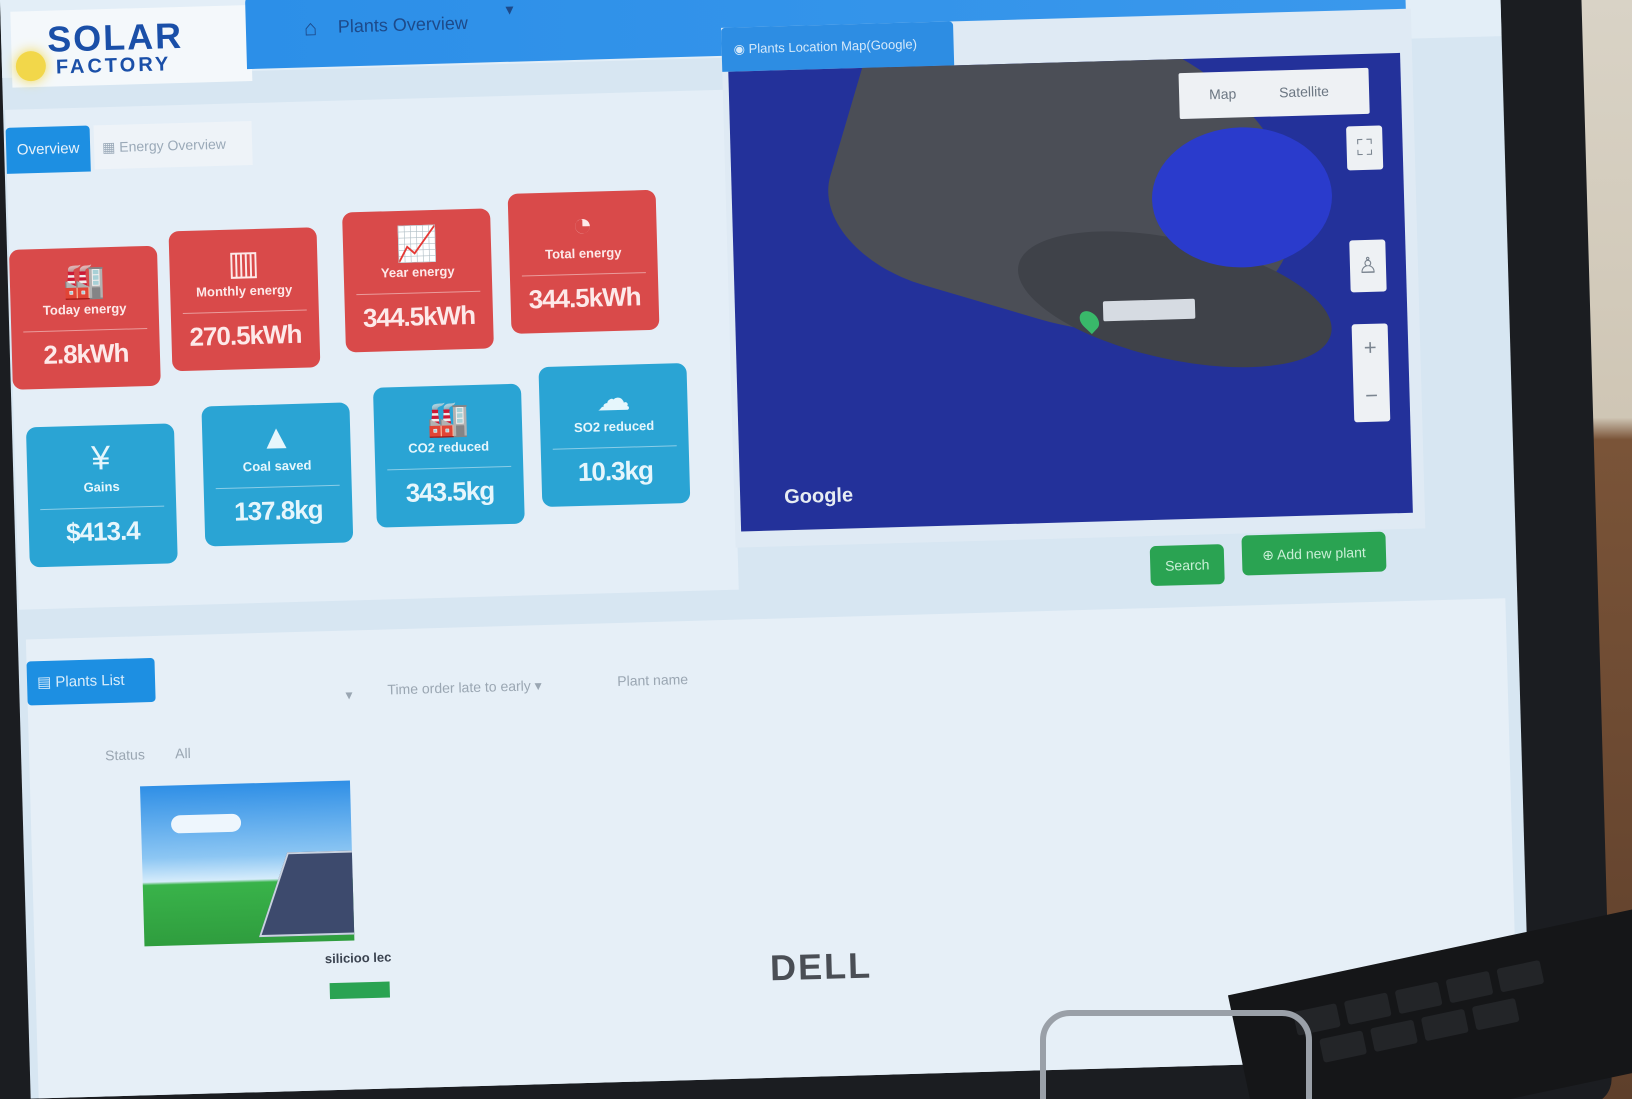 Image resolution: width=1632 pixels, height=1099 pixels. Describe the element at coordinates (278, 510) in the screenshot. I see `tile-value: 137.8kg` at that location.